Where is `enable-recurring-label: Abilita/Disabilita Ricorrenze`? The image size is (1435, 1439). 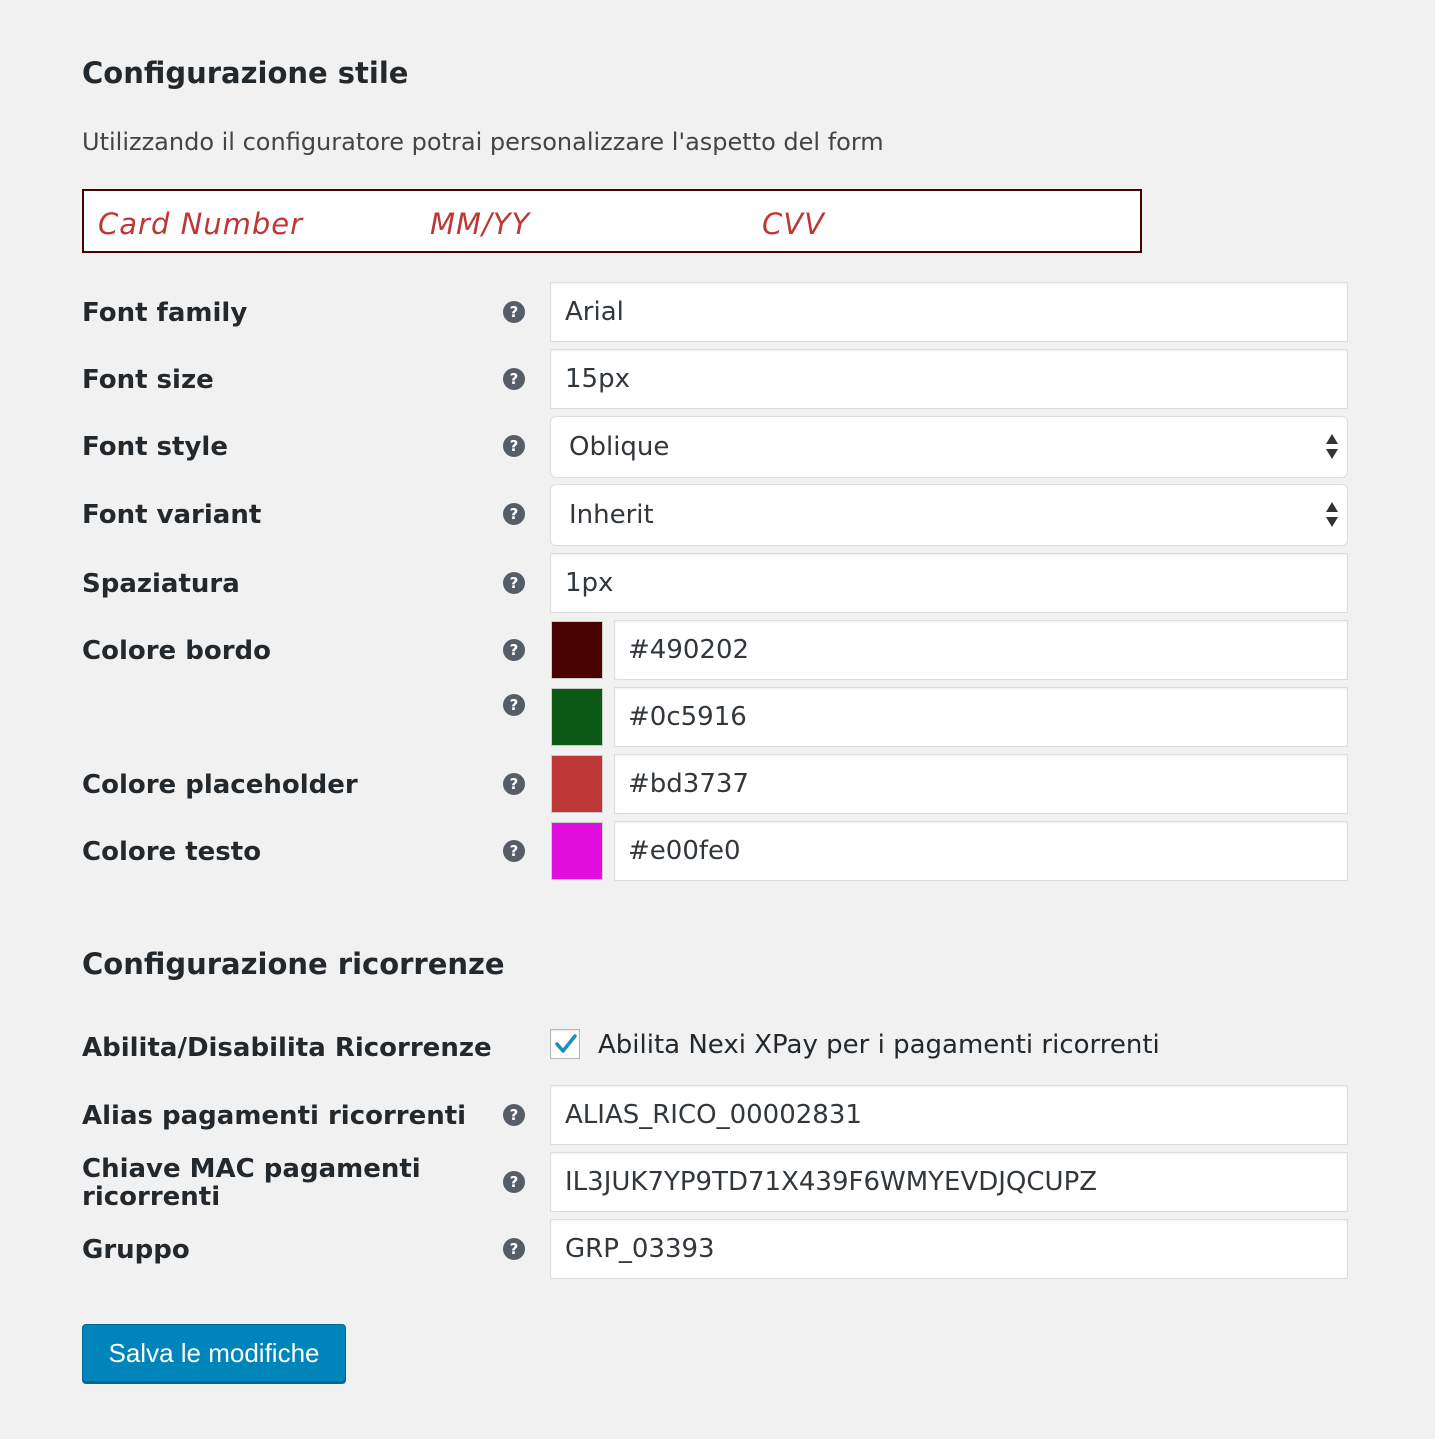
enable-recurring-label: Abilita/Disabilita Ricorrenze is located at coordinates (287, 1048).